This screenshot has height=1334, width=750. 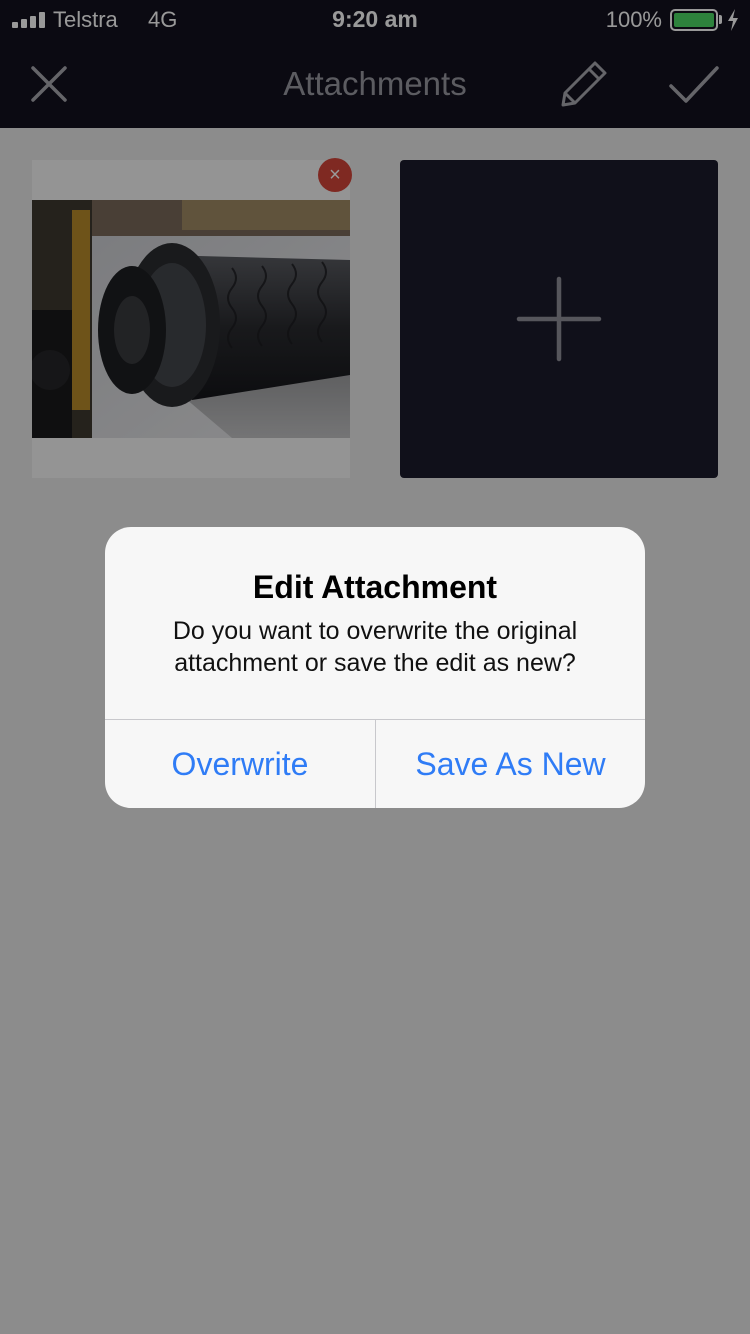 I want to click on save-as-new-button: Save As New, so click(x=510, y=764).